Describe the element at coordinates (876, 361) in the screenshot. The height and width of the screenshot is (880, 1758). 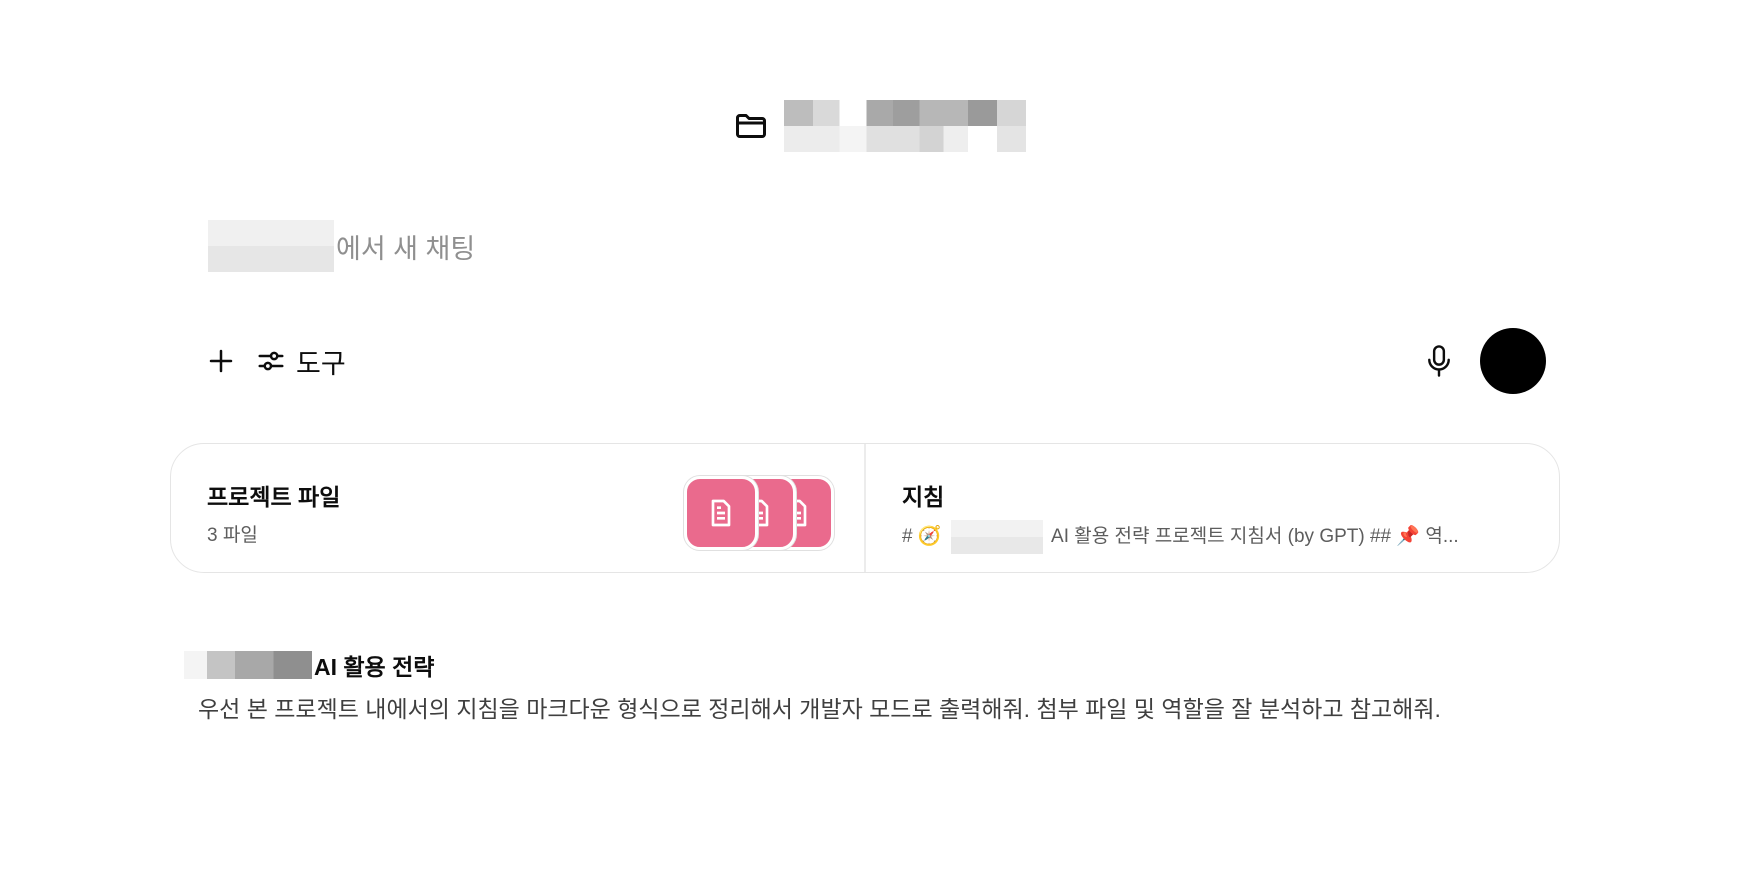
I see `composer-toolbar: 도구` at that location.